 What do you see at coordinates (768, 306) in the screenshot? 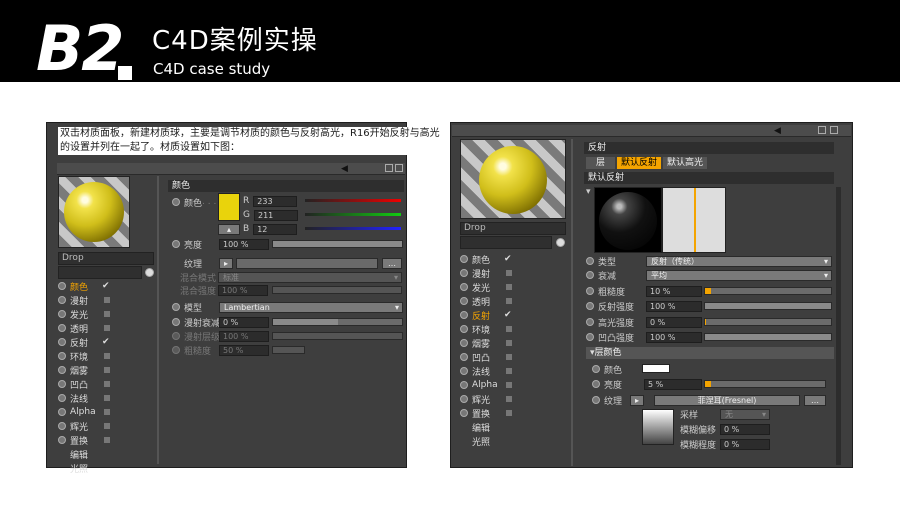
I see `refl-strength-slider` at bounding box center [768, 306].